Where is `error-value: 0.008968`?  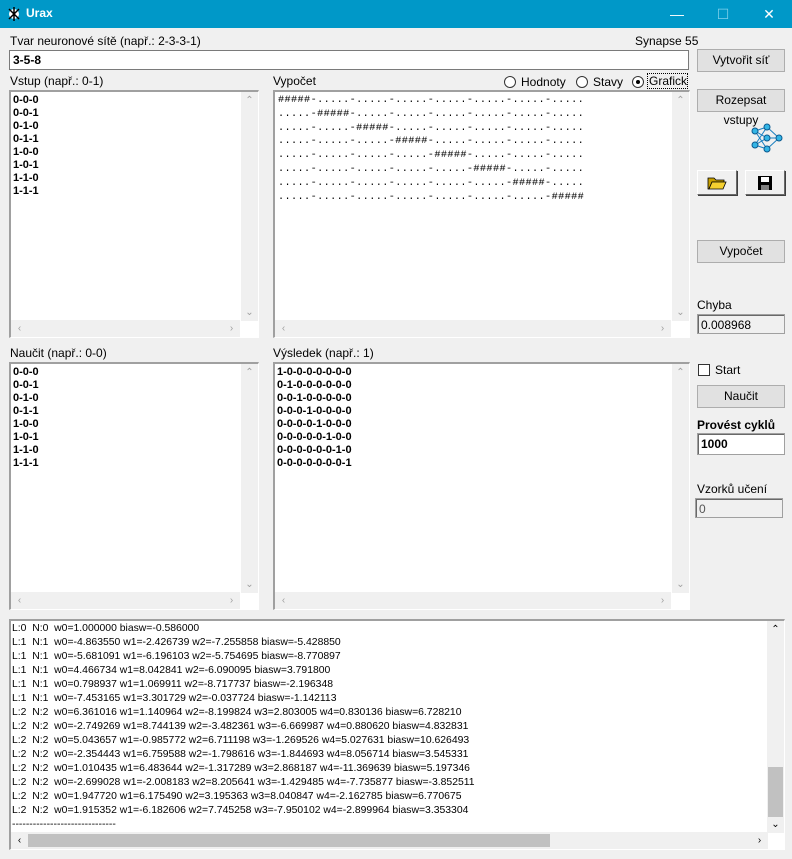 error-value: 0.008968 is located at coordinates (726, 325).